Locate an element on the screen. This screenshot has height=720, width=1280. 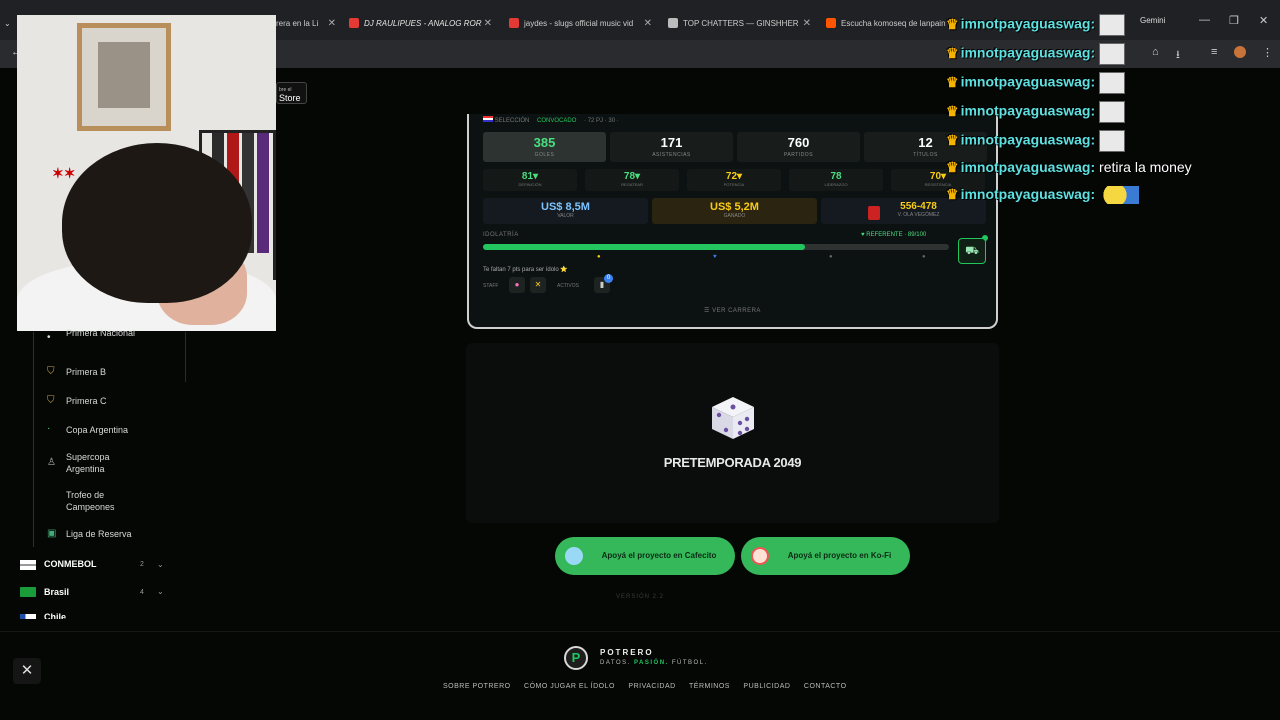
sidebar-item-supercopa: Supercopa Argentina is located at coordinates (101, 463).